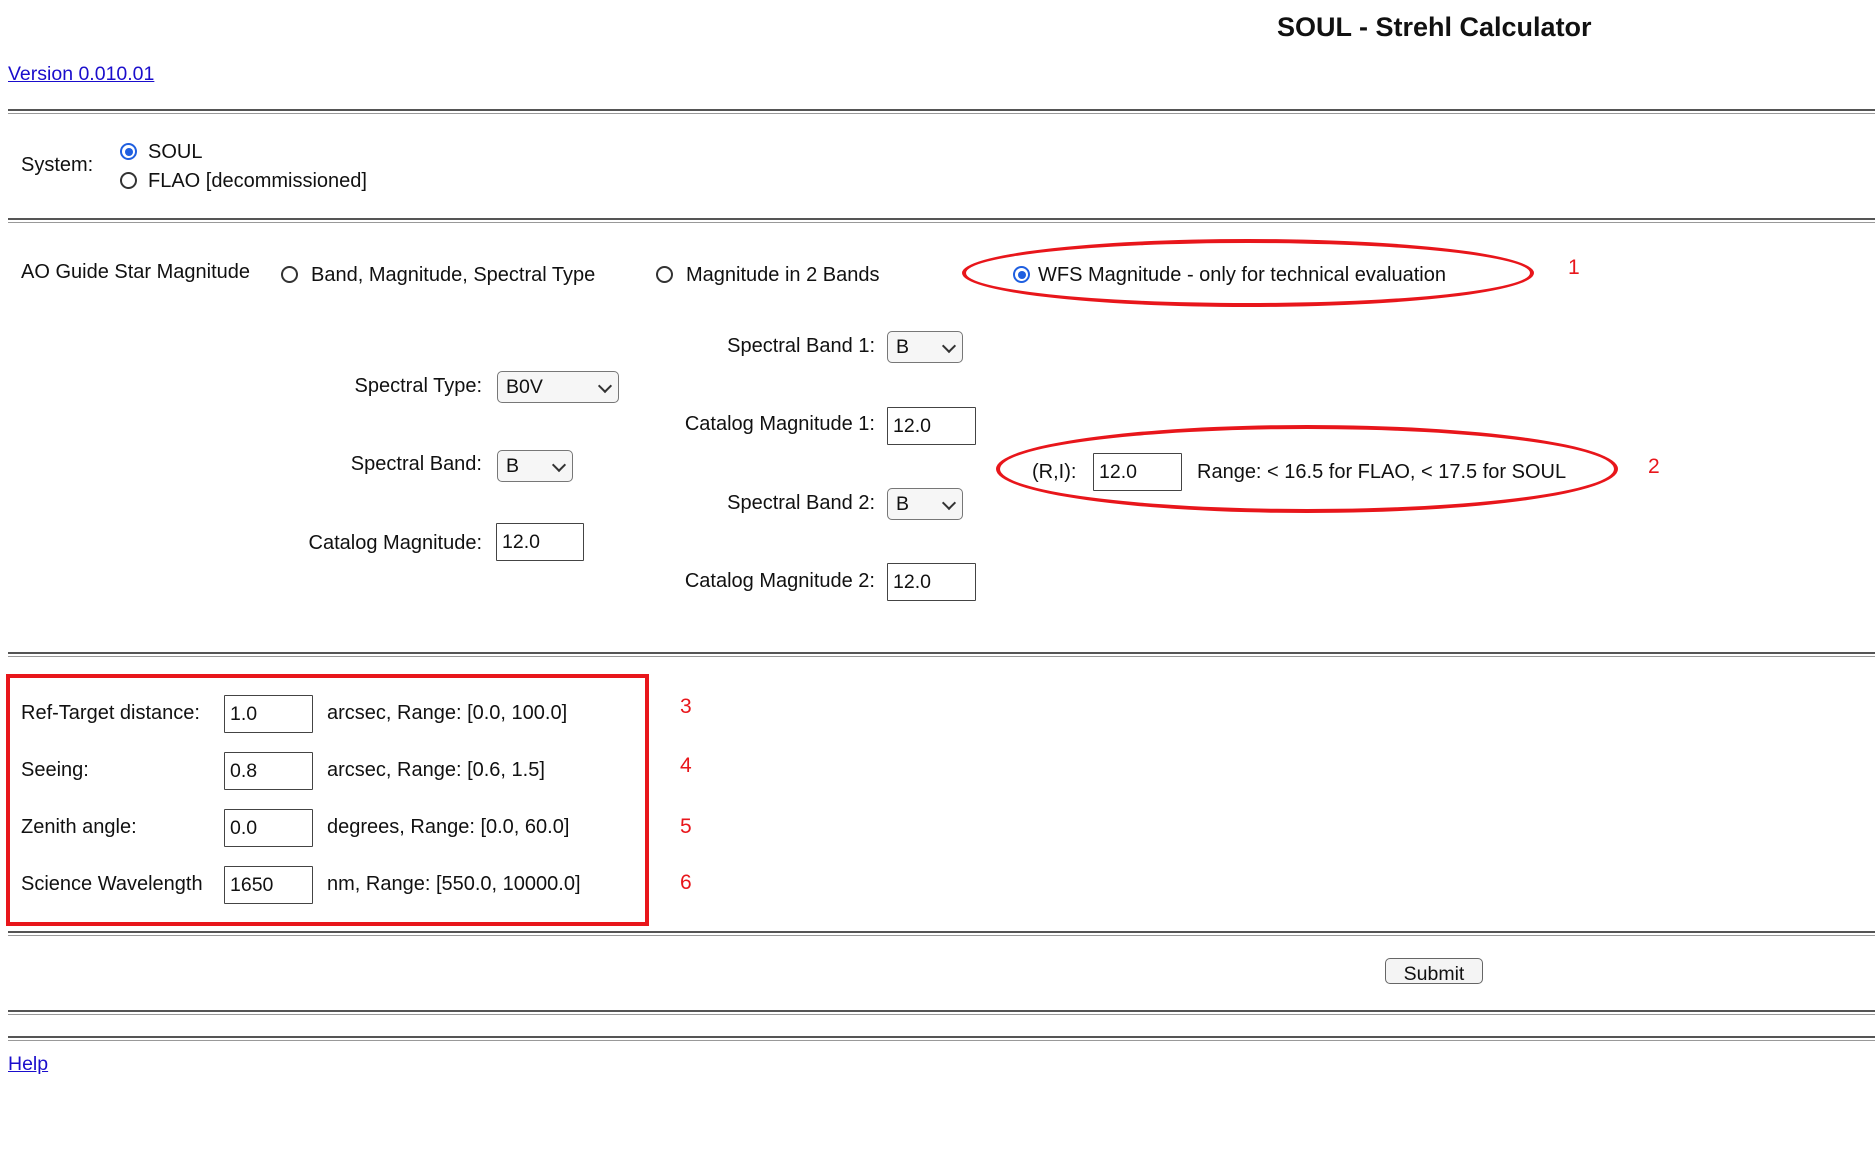 Image resolution: width=1875 pixels, height=1161 pixels. I want to click on spectral-type-value: B0V, so click(524, 387).